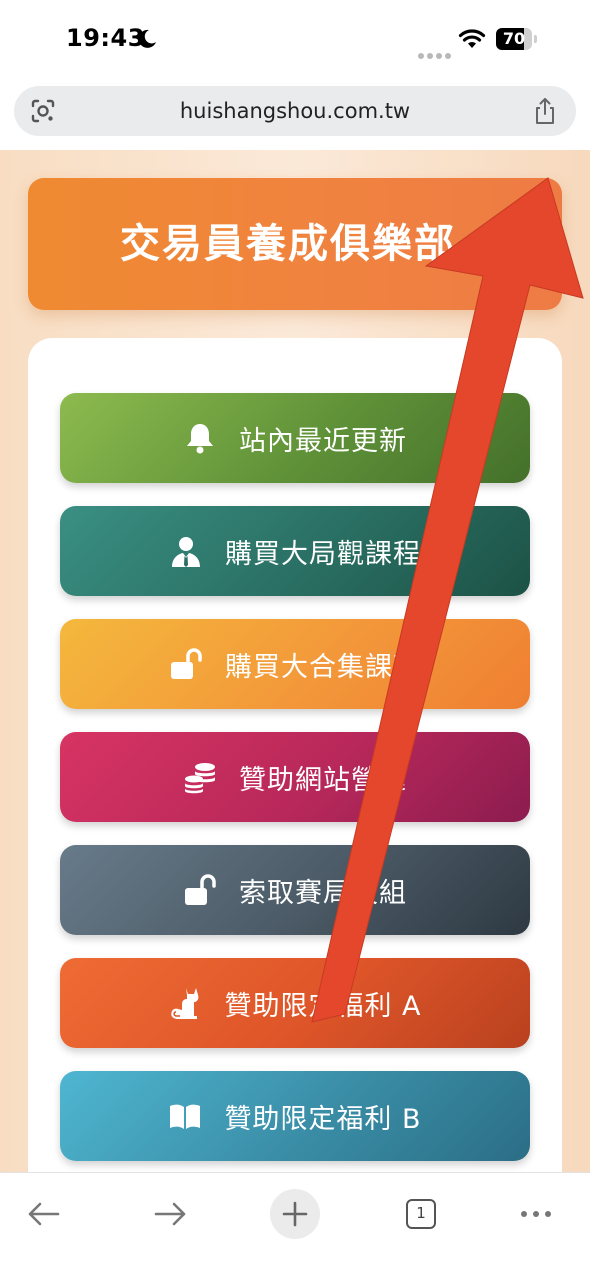 The image size is (590, 1280). I want to click on menu-button-request-game-set: 索取賽局設組, so click(295, 890).